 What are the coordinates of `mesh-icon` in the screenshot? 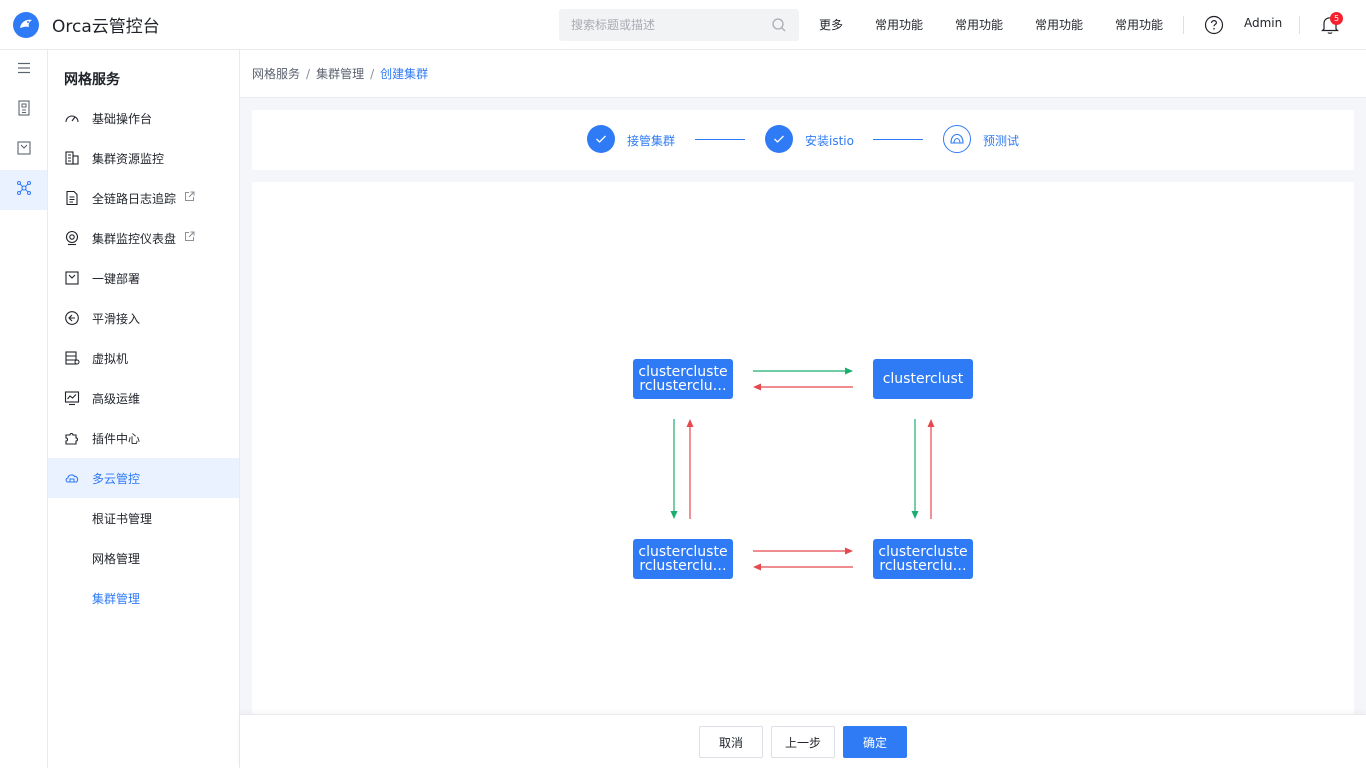 It's located at (24, 190).